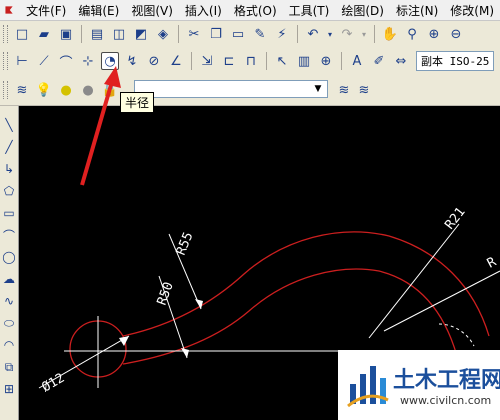  I want to click on annotation-arrow-head, so click(112, 77).